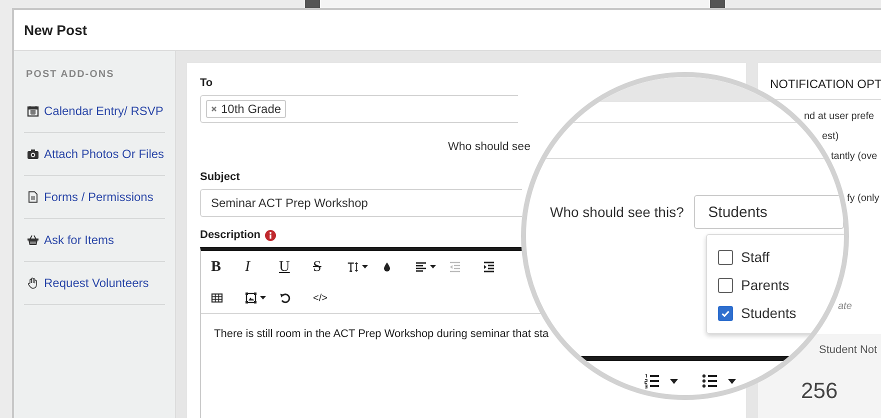  What do you see at coordinates (296, 267) in the screenshot?
I see `underline-tool-button: U` at bounding box center [296, 267].